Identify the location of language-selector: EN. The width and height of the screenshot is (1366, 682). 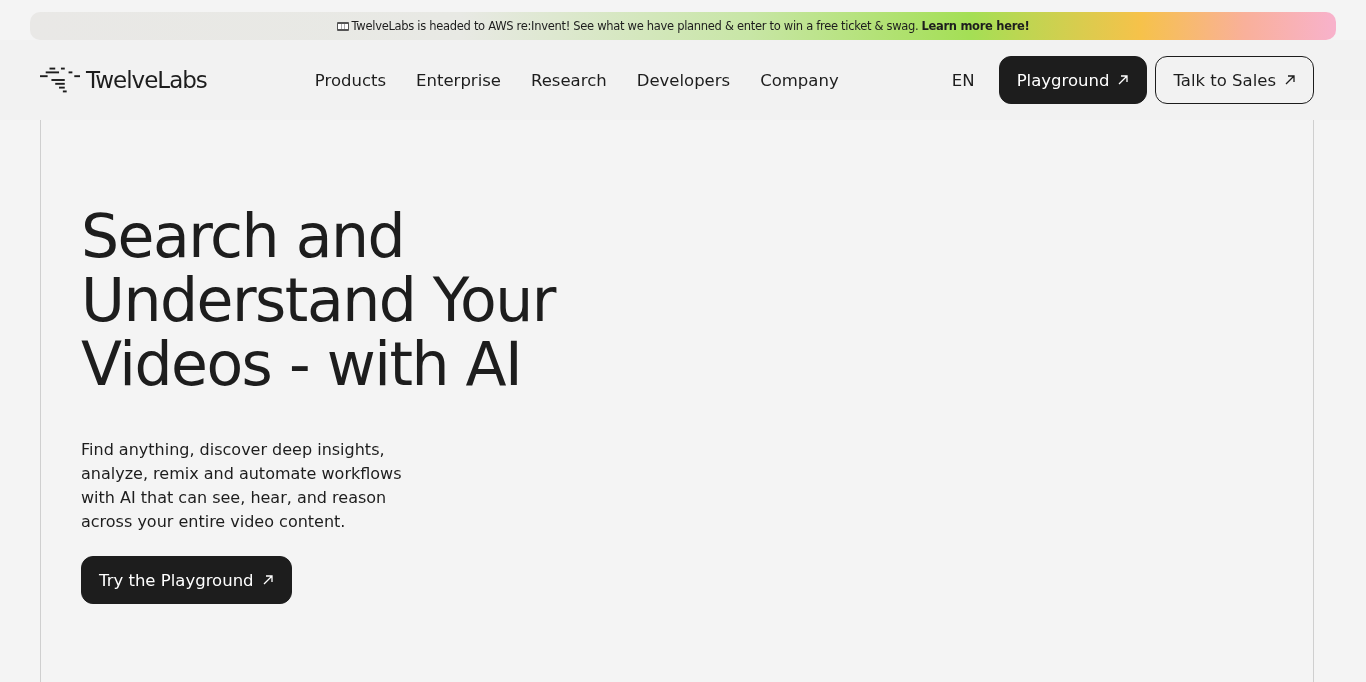
(963, 80).